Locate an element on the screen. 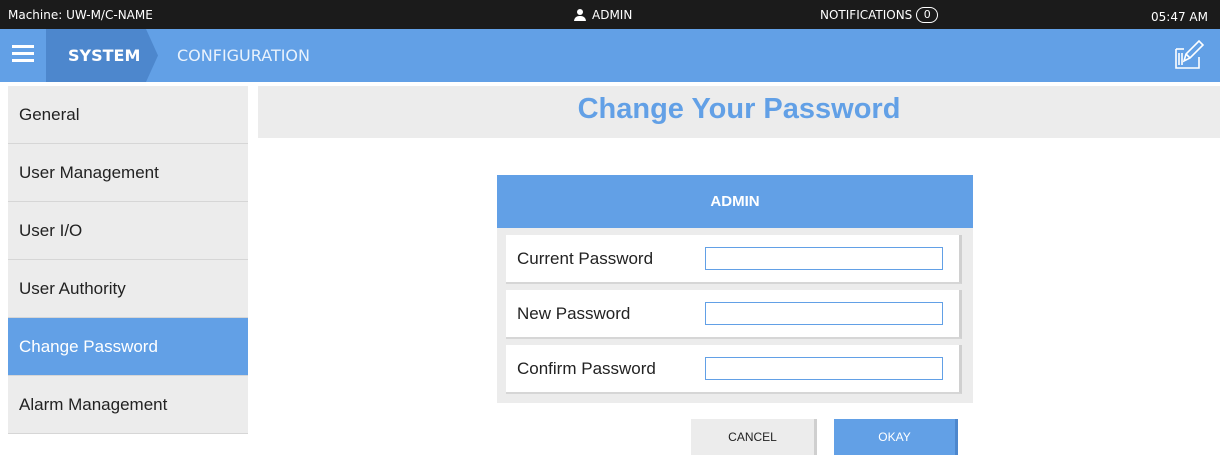  current-user-label: ADMIN is located at coordinates (612, 15).